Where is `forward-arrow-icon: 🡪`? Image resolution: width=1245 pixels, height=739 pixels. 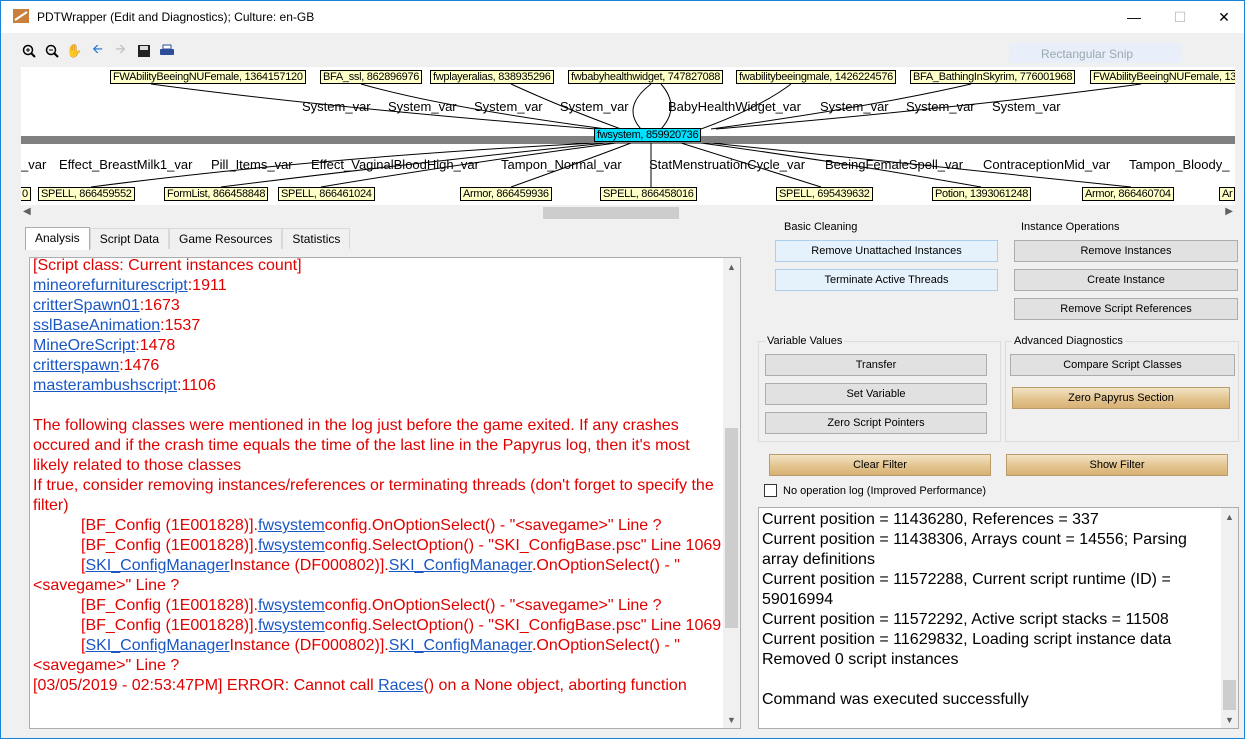
forward-arrow-icon: 🡪 is located at coordinates (120, 50).